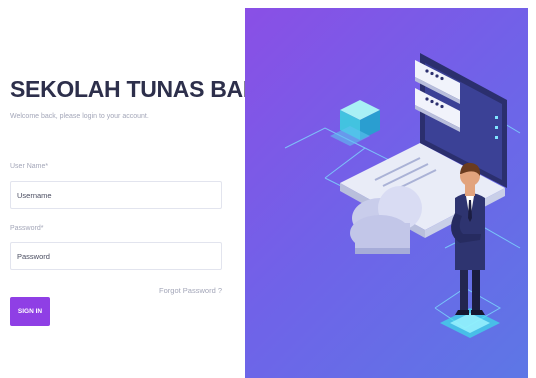 The image size is (536, 378). Describe the element at coordinates (116, 256) in the screenshot. I see `password-input` at that location.